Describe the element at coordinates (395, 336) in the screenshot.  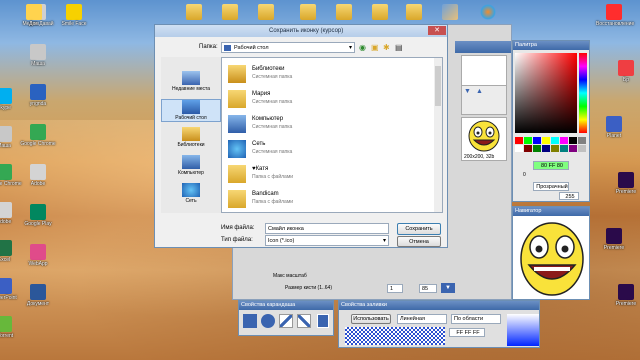
I see `fill-pattern-preview` at that location.